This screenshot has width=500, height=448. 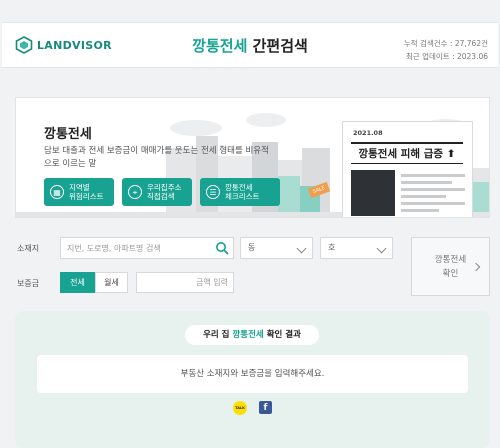 What do you see at coordinates (356, 248) in the screenshot?
I see `ho-select: 호` at bounding box center [356, 248].